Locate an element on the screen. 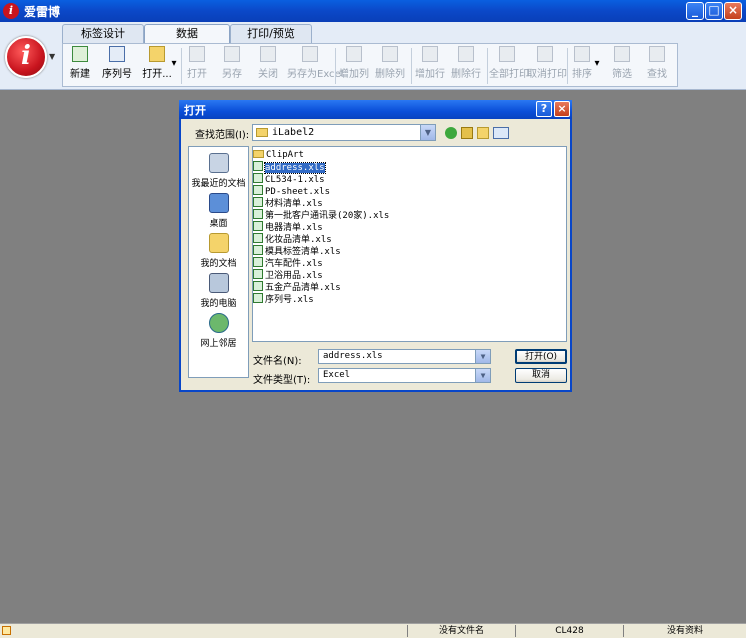 This screenshot has width=746, height=638. list-item: 序列号.xls is located at coordinates (283, 299).